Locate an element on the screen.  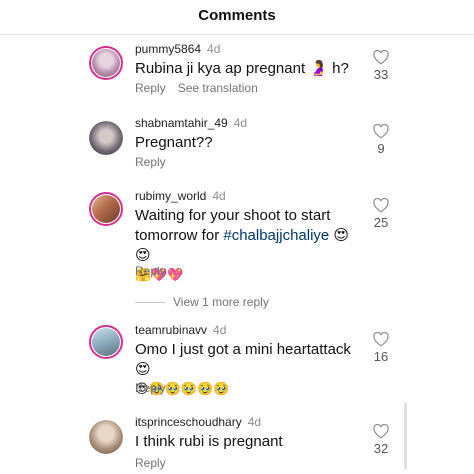
comment-text-fragment: tomorrow for is located at coordinates (179, 235).